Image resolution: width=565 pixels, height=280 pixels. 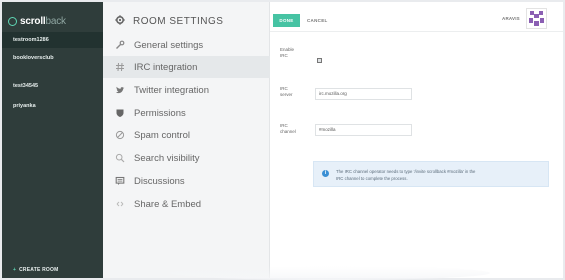 What do you see at coordinates (120, 90) in the screenshot?
I see `twitter-bird-icon` at bounding box center [120, 90].